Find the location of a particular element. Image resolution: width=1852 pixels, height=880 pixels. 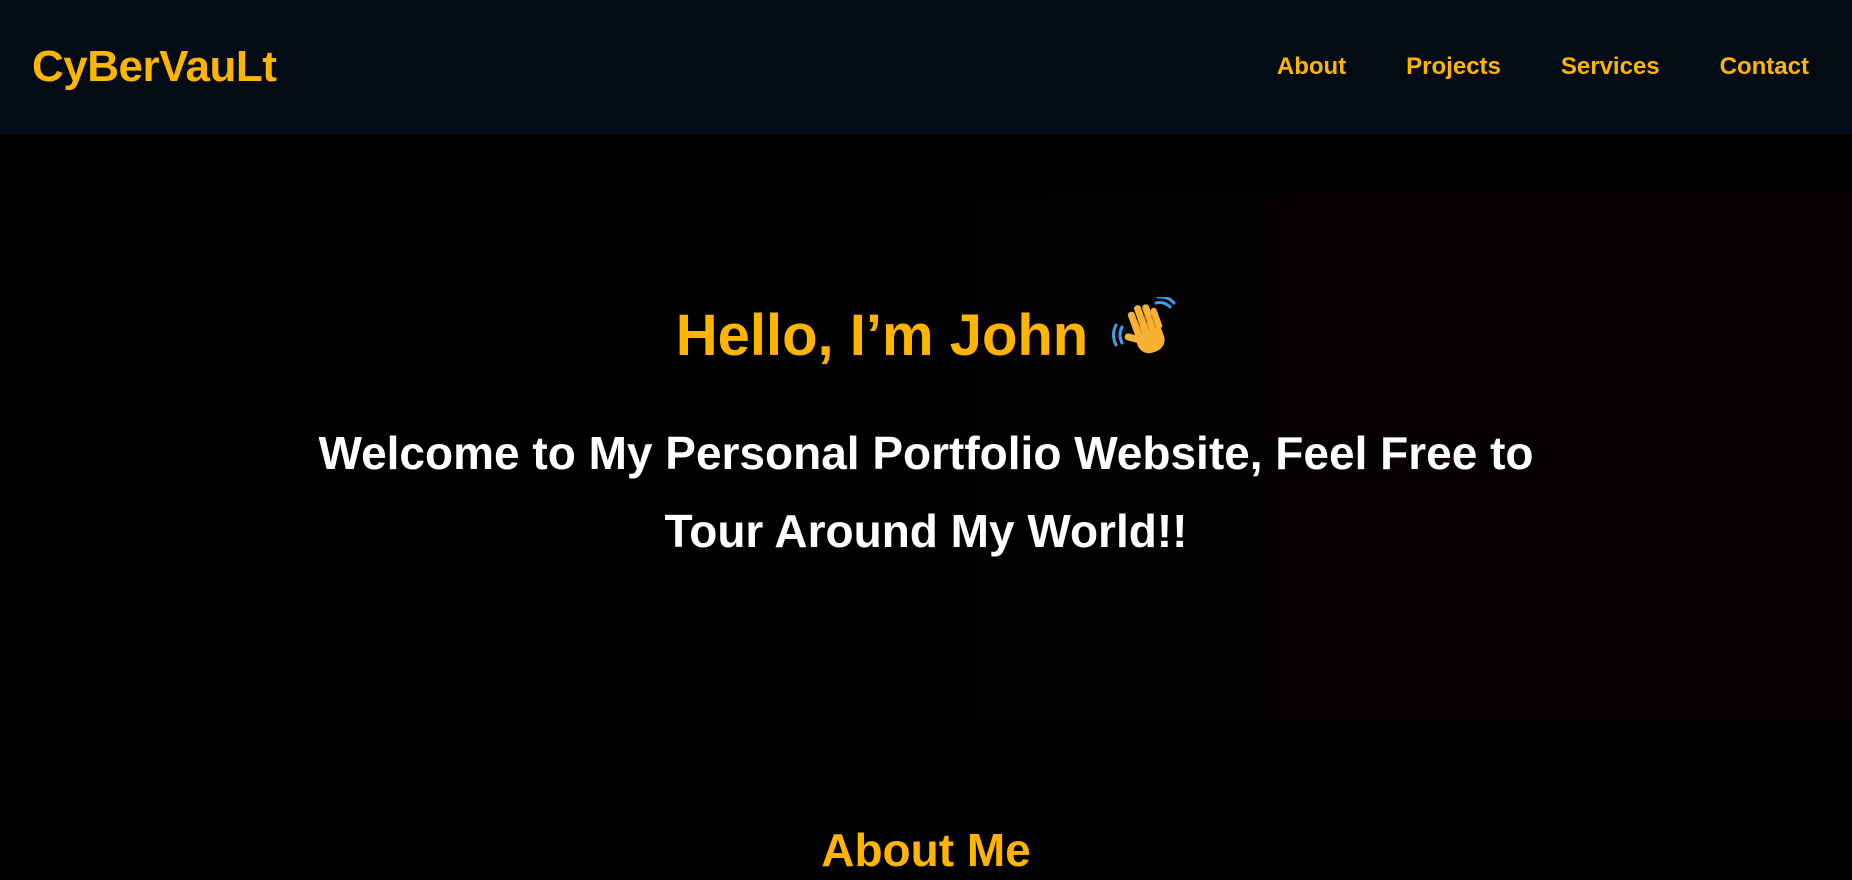

about-heading: About Me is located at coordinates (926, 850).